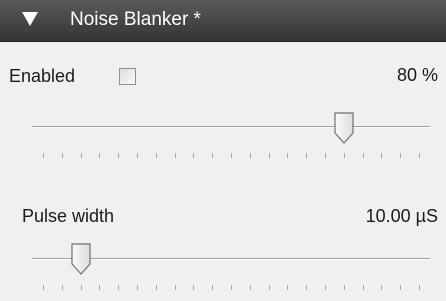  I want to click on threshold-value: 80 %, so click(417, 75).